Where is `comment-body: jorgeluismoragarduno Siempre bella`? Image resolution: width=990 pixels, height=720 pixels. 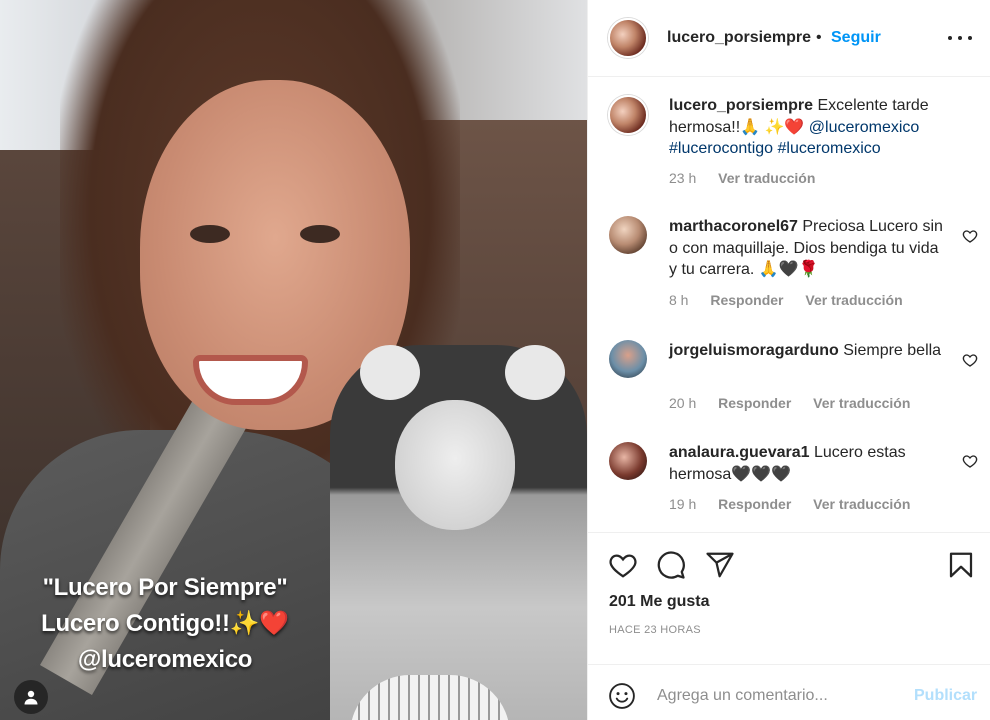 comment-body: jorgeluismoragarduno Siempre bella is located at coordinates (809, 351).